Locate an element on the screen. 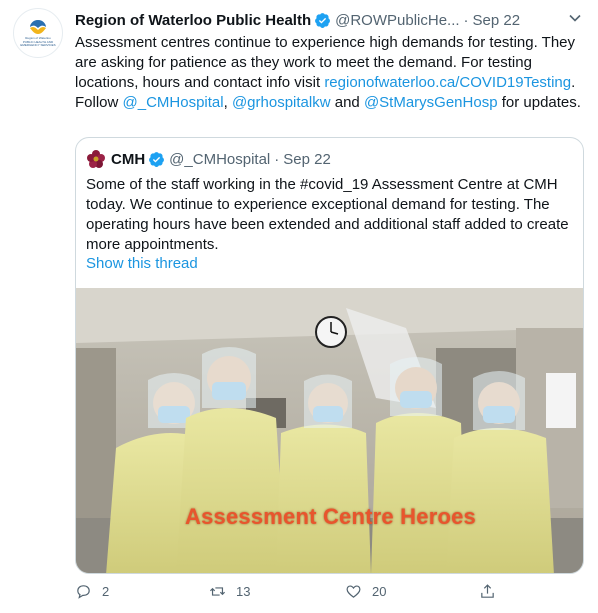  region-logo-icon is located at coordinates (38, 27).